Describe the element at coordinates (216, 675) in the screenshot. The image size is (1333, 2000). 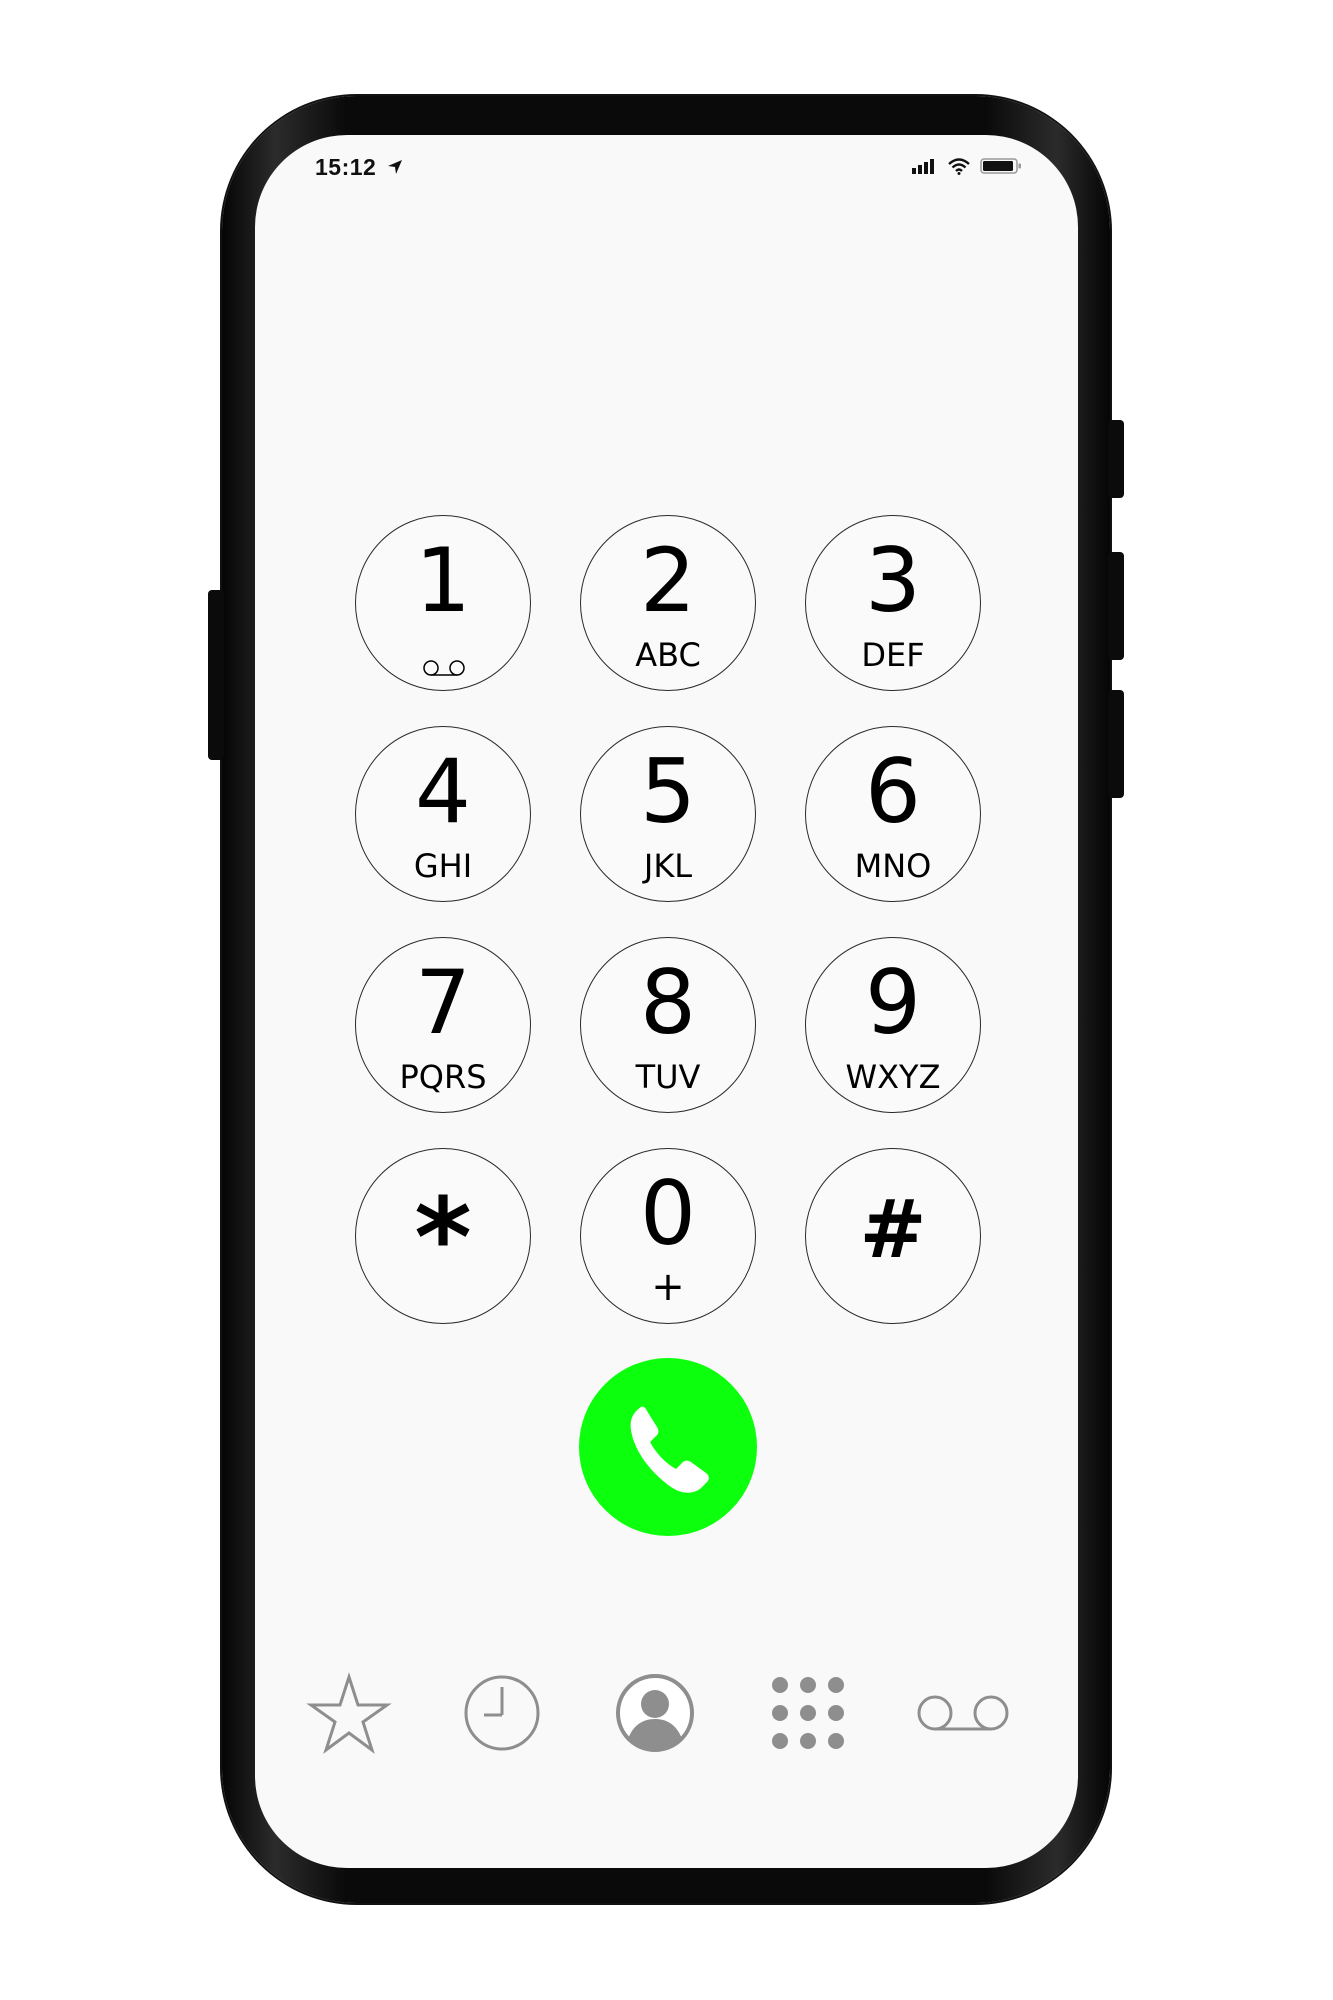
I see `side-button-left` at that location.